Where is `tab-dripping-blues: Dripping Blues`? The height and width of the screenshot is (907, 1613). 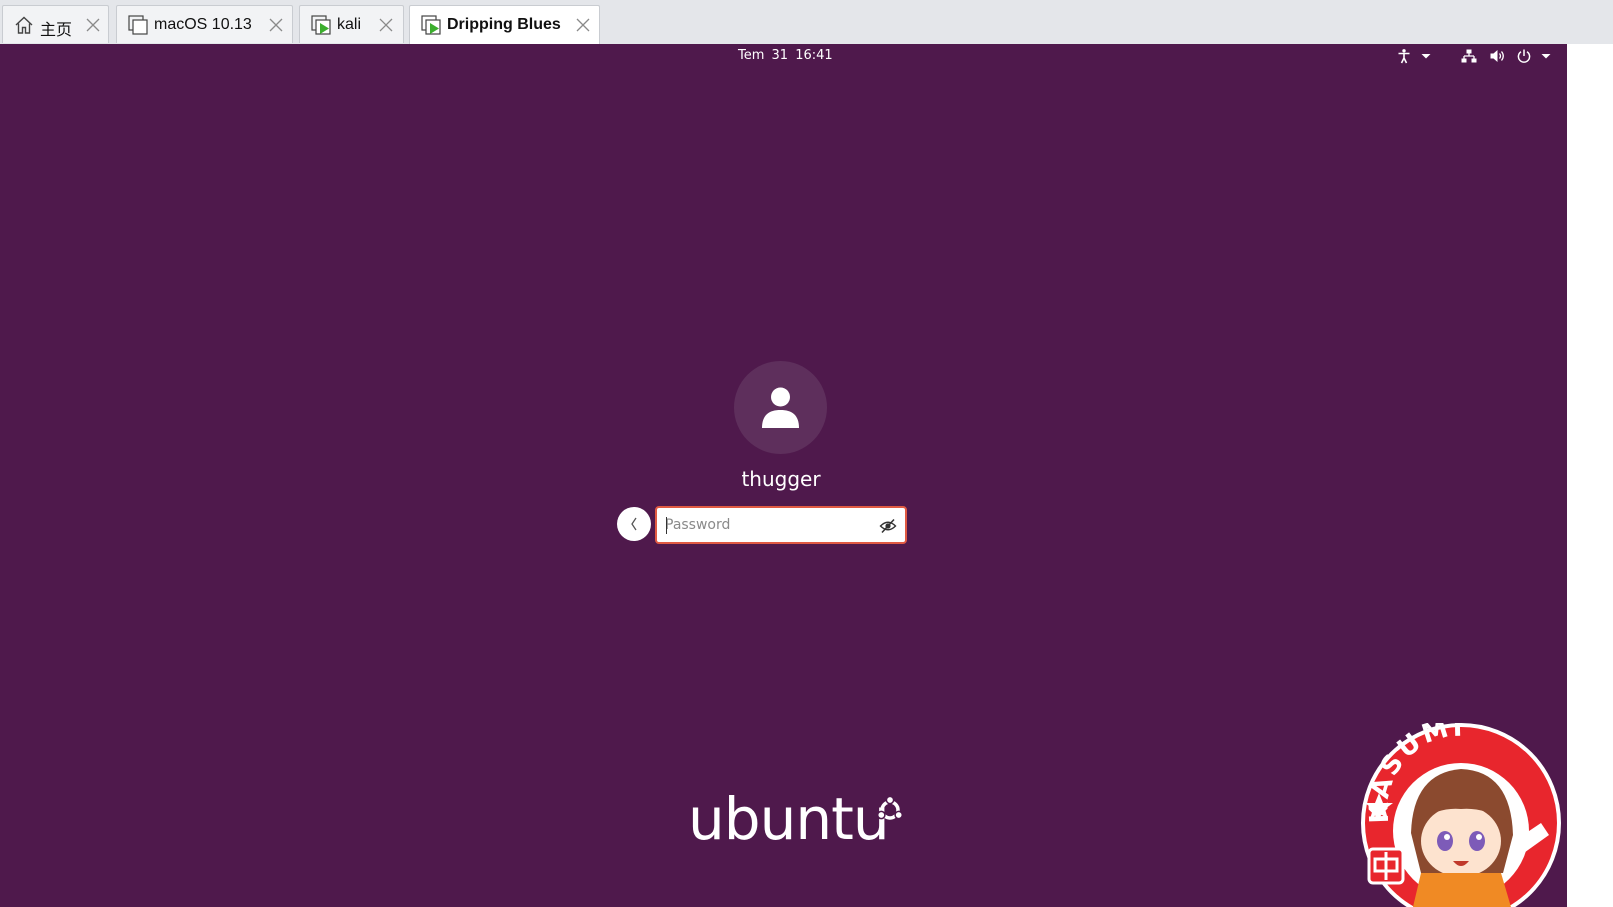
tab-dripping-blues: Dripping Blues is located at coordinates (504, 25).